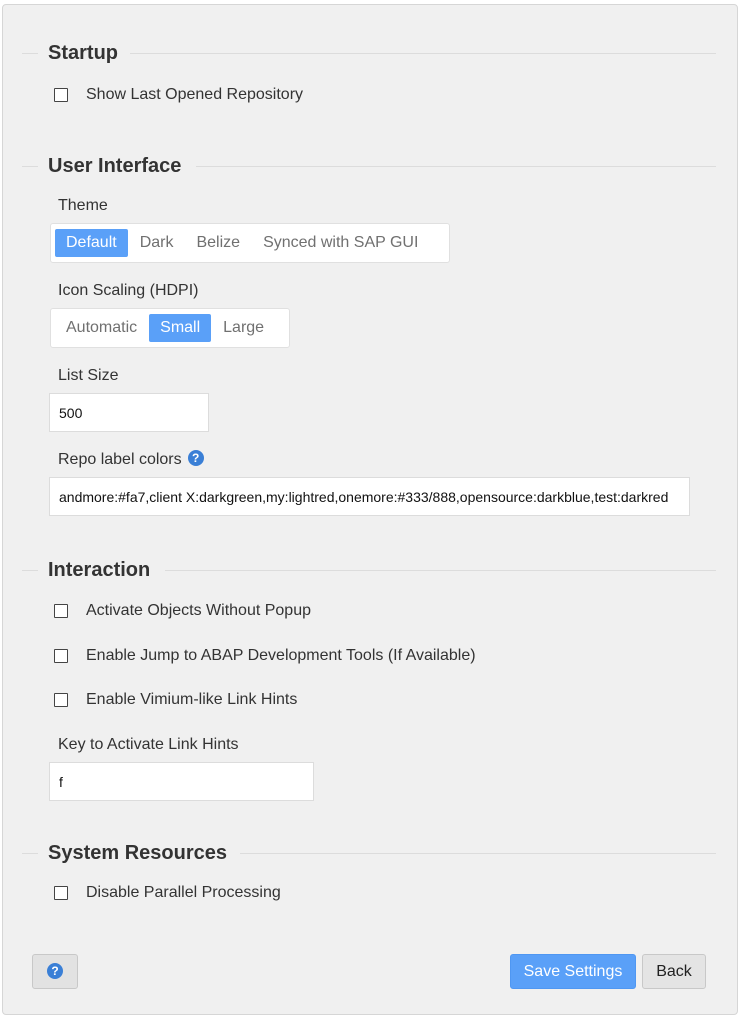 This screenshot has width=740, height=1017. Describe the element at coordinates (183, 892) in the screenshot. I see `disable-parallel-label: Disable Parallel Processing` at that location.